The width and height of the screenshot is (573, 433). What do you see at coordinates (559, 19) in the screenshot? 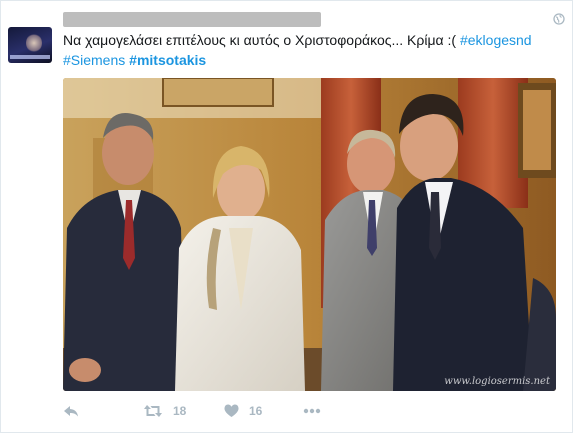
I see `globe-icon` at bounding box center [559, 19].